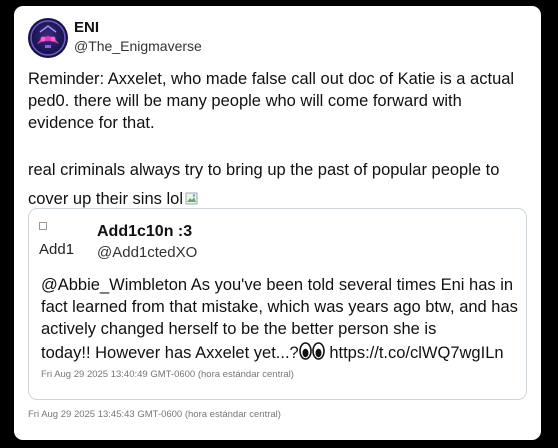 The width and height of the screenshot is (558, 448). What do you see at coordinates (86, 27) in the screenshot?
I see `author-name: ENI` at bounding box center [86, 27].